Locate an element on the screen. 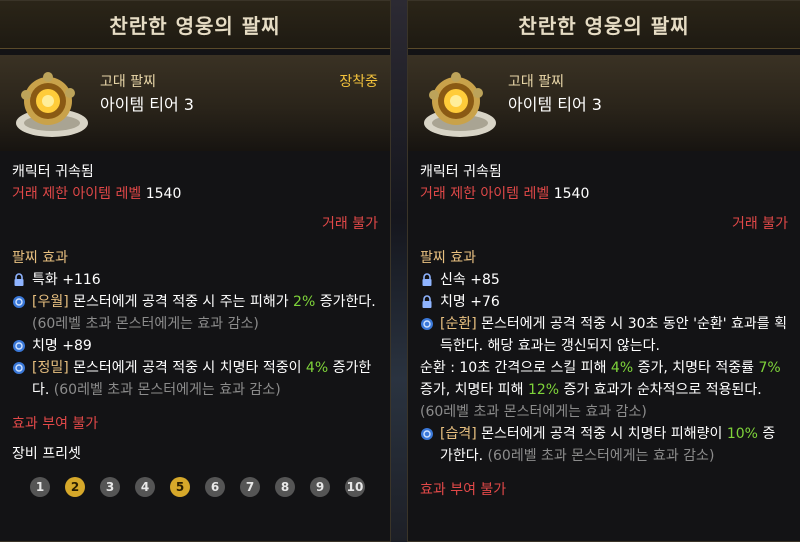 Image resolution: width=800 pixels, height=542 pixels. effect-stat-swiftness: 신속 +85 is located at coordinates (604, 280).